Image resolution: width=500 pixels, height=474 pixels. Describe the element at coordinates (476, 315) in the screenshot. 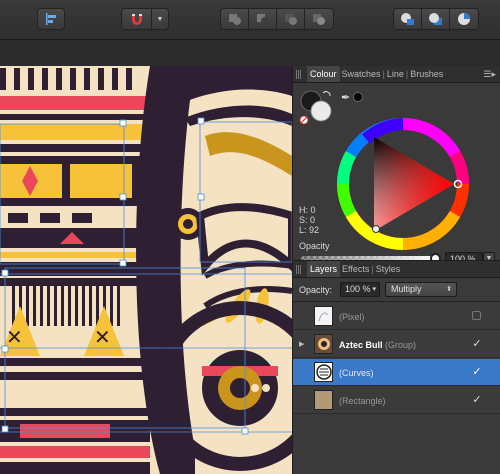

I see `layer-visibility-checkbox` at that location.